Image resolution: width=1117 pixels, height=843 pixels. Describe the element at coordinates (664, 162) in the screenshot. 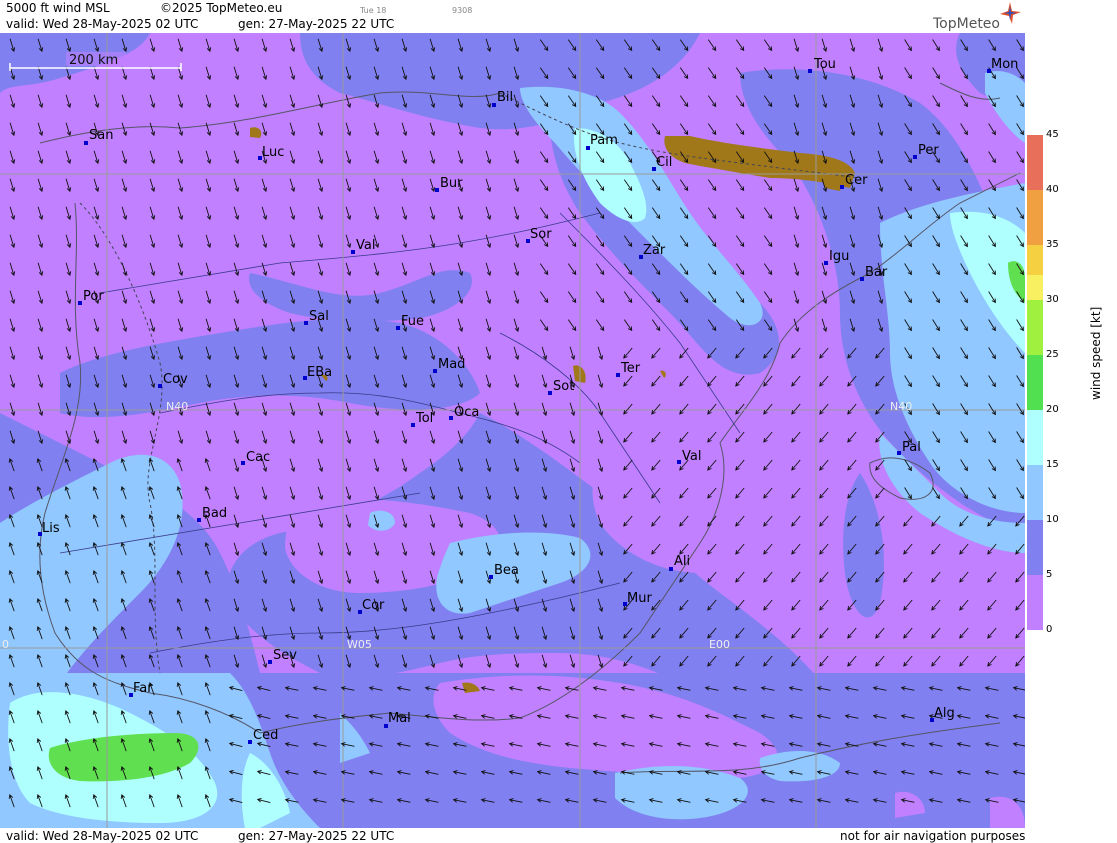

I see `city-label: Cil` at that location.